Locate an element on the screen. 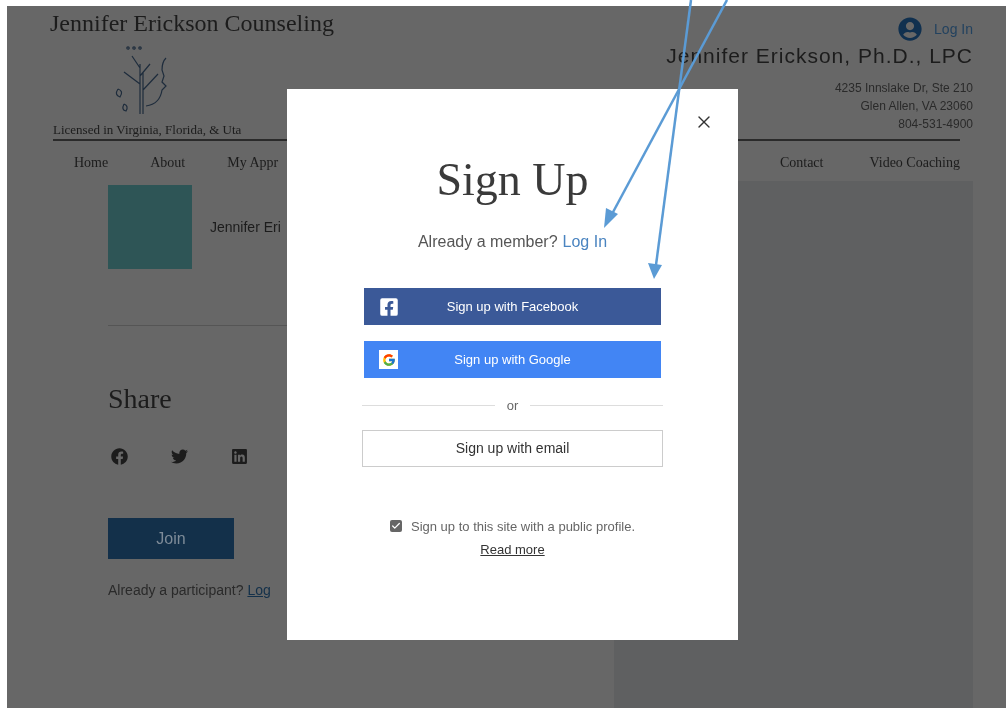  google-icon is located at coordinates (388, 359).